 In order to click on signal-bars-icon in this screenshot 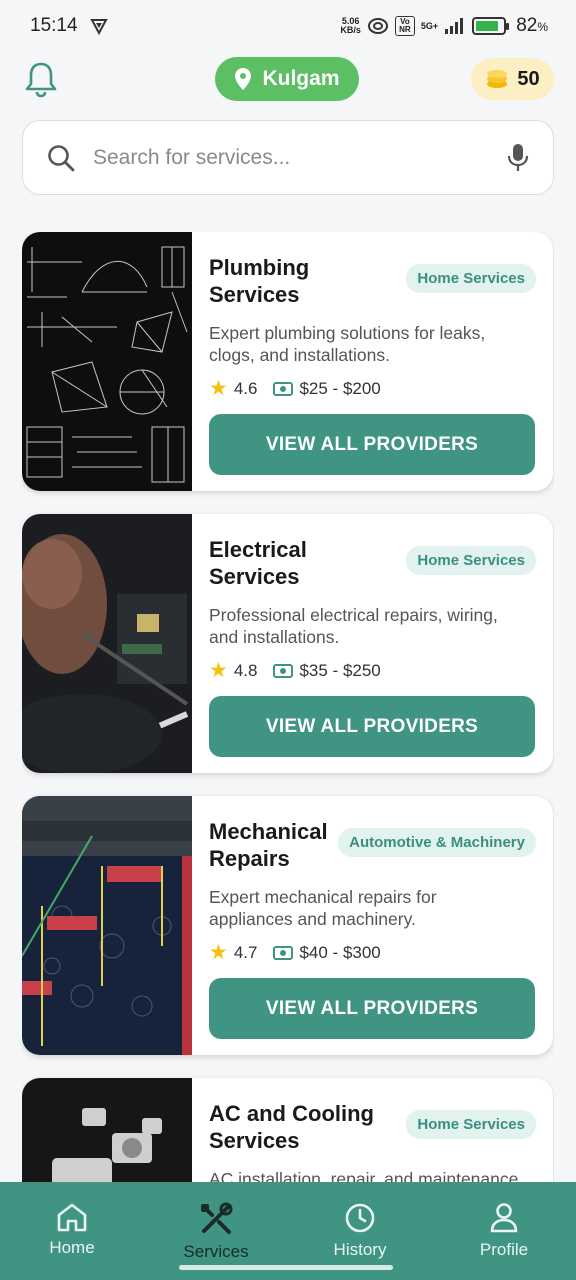, I will do `click(454, 26)`.